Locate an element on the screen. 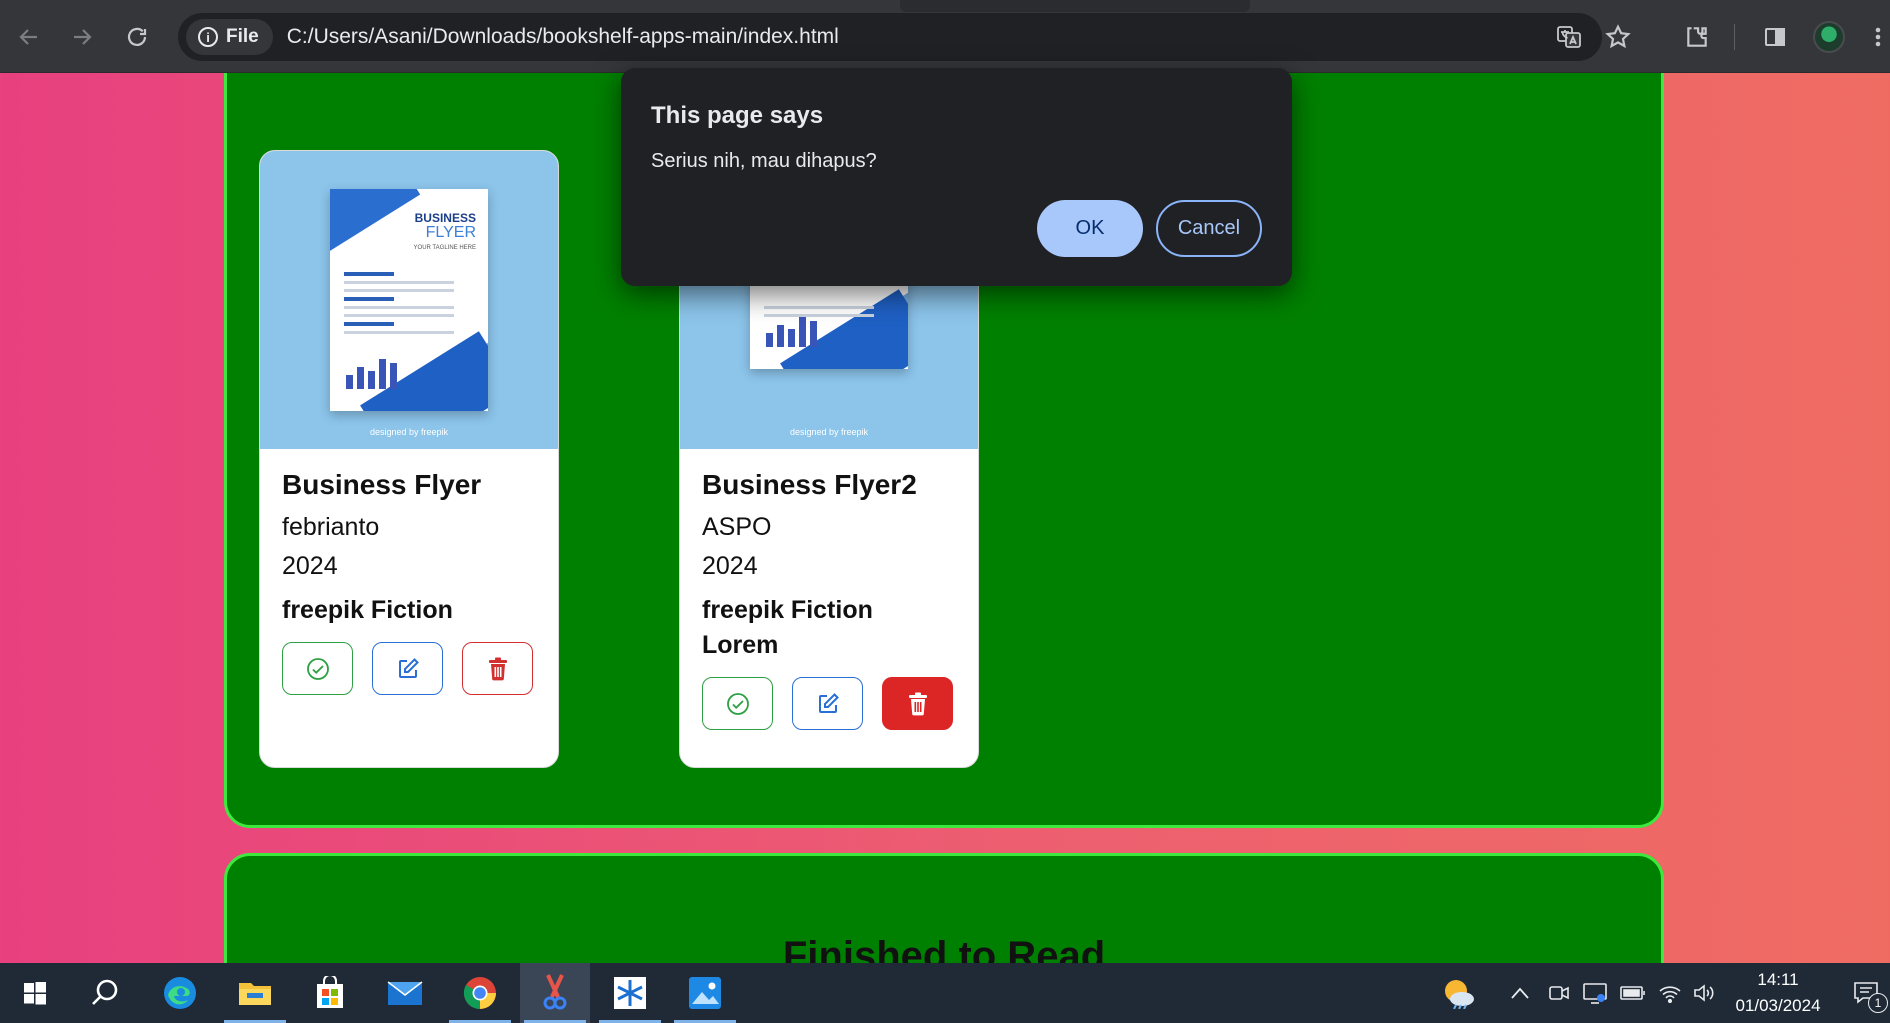  folder-icon is located at coordinates (255, 994).